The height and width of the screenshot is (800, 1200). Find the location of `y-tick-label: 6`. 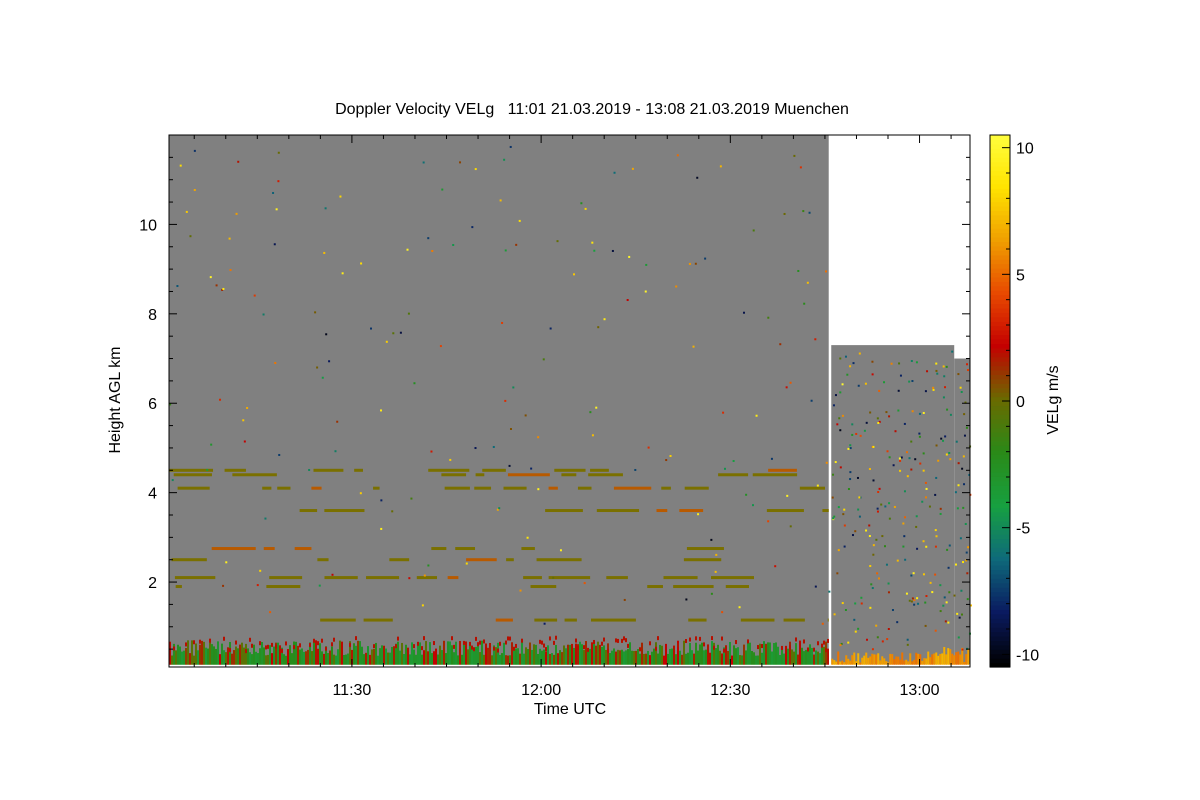

y-tick-label: 6 is located at coordinates (152, 404).